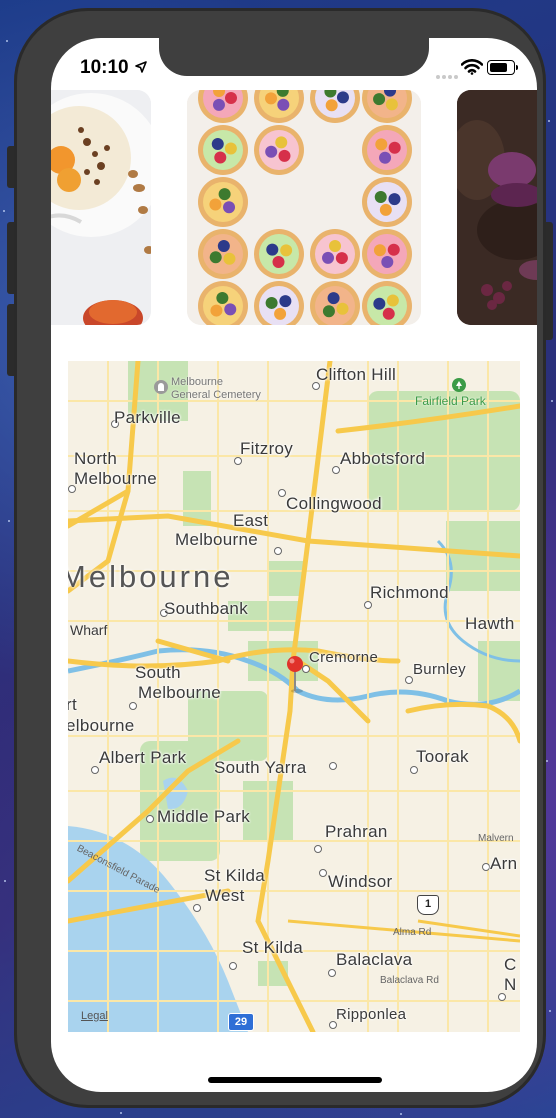 This screenshot has height=1118, width=556. What do you see at coordinates (161, 387) in the screenshot?
I see `cemetery-icon` at bounding box center [161, 387].